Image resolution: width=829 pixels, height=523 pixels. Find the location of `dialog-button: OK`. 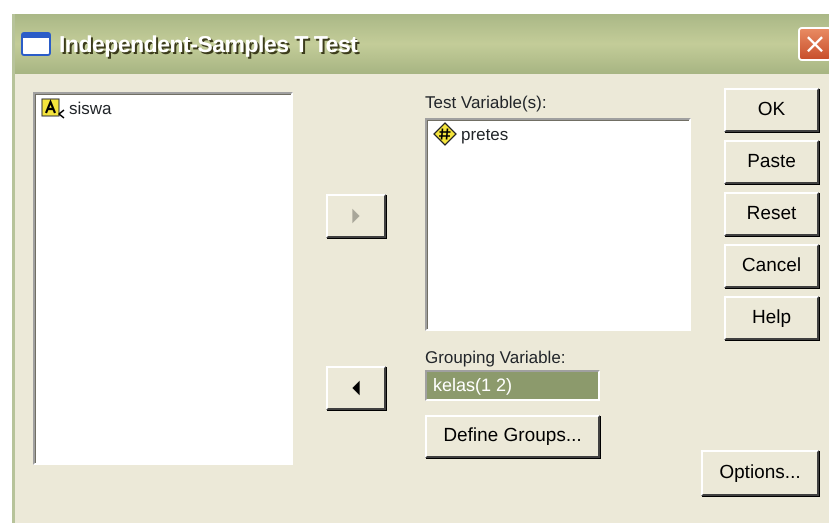

dialog-button: OK is located at coordinates (771, 110).